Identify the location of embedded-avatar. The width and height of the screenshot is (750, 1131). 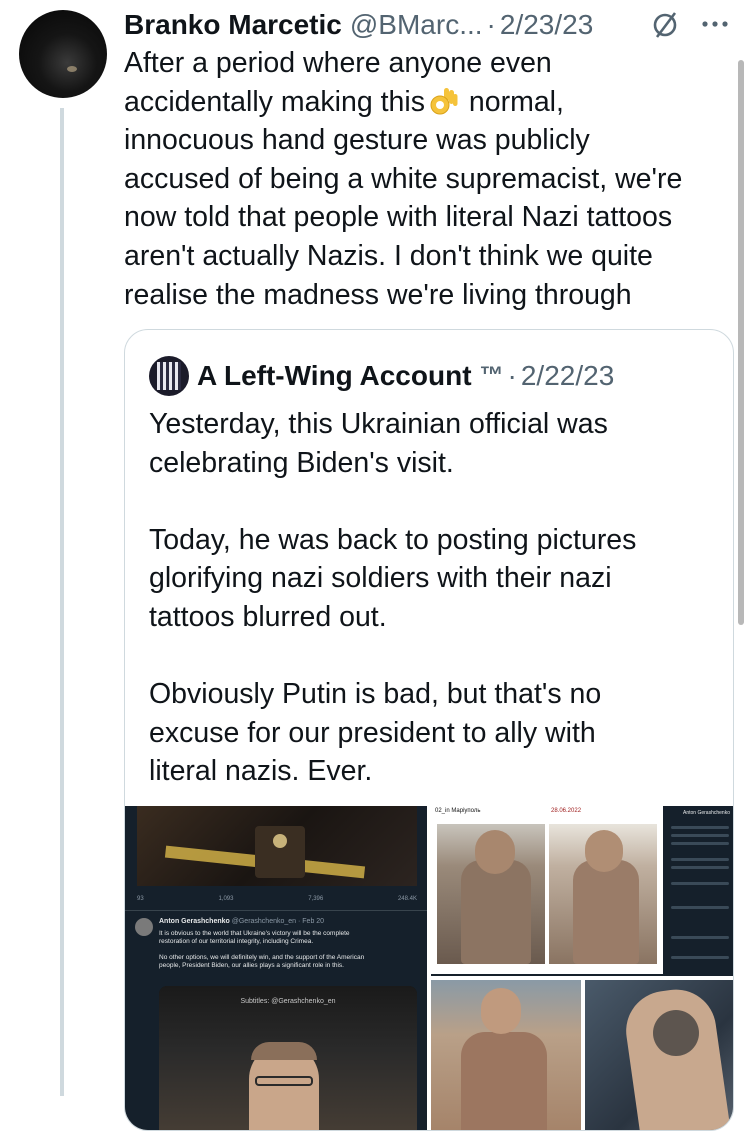
(144, 927).